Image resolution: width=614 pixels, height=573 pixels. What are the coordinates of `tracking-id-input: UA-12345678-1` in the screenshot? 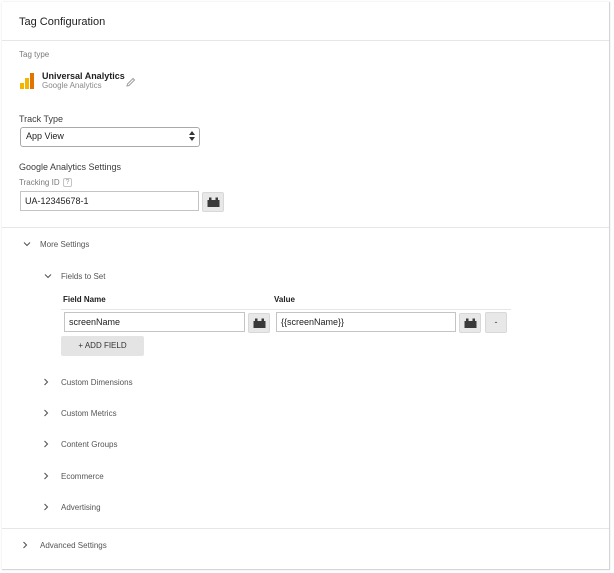 It's located at (109, 201).